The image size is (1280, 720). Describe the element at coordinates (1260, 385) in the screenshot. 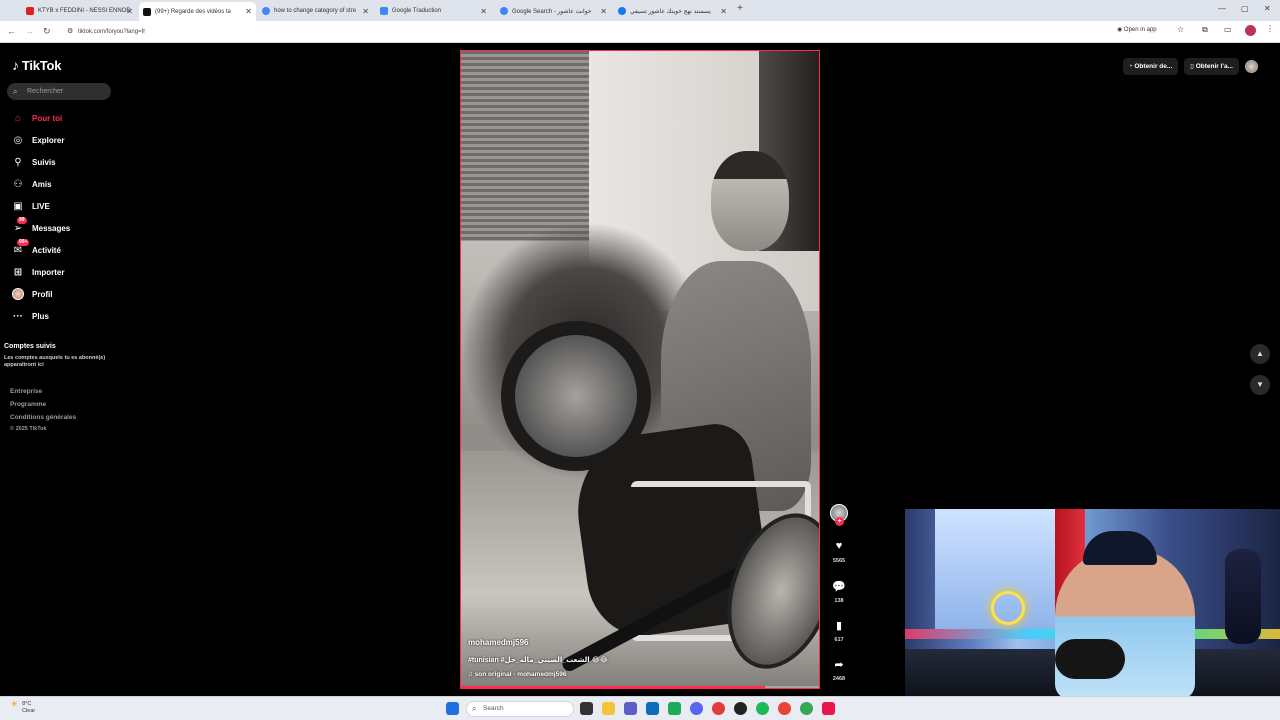

I see `next-video-button: ▼` at that location.